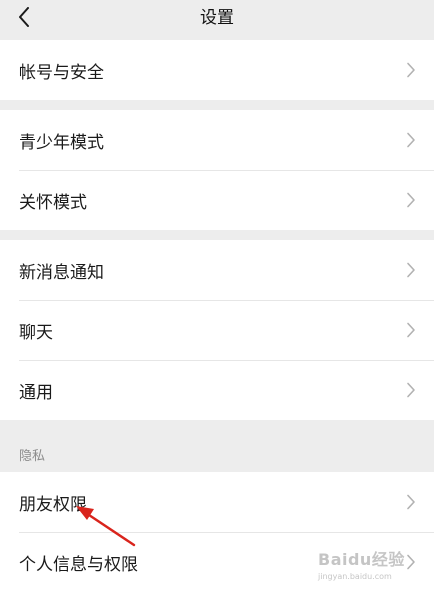 This screenshot has height=591, width=434. I want to click on section-header-privacy: 隐私, so click(32, 456).